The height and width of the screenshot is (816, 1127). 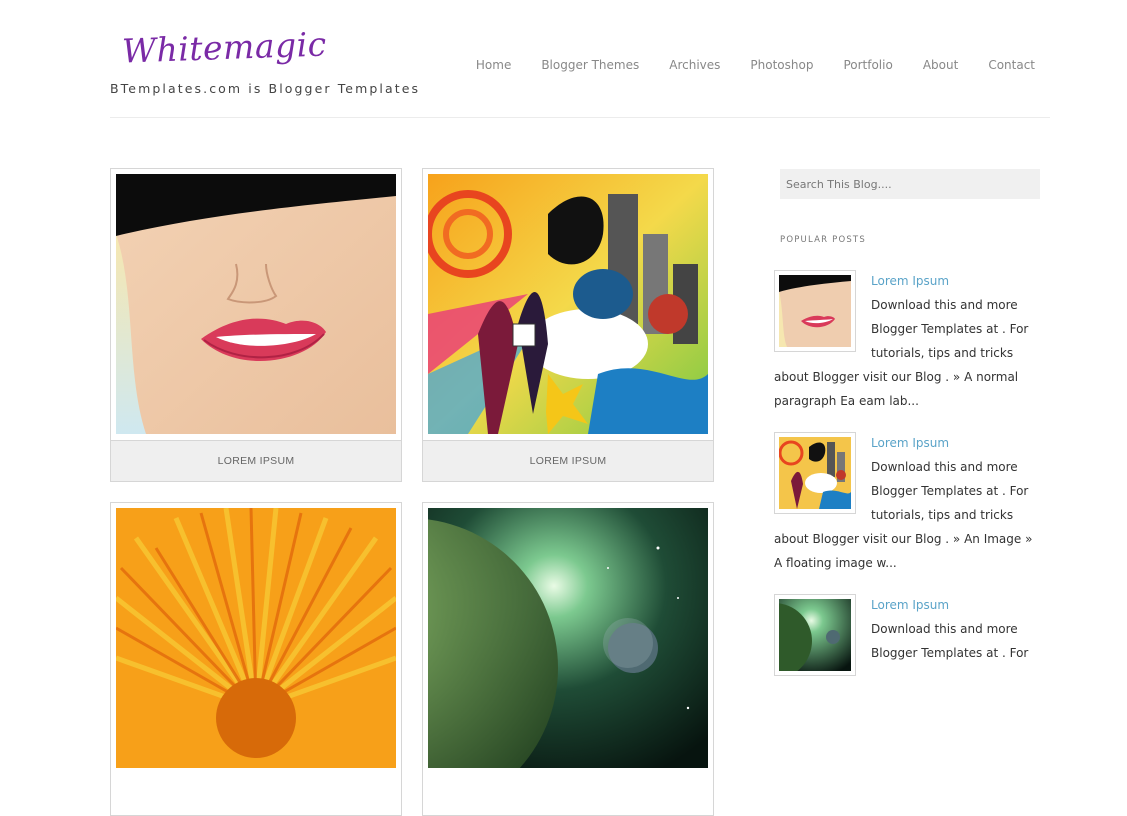 What do you see at coordinates (867, 65) in the screenshot?
I see `nav-portfolio: Portfolio` at bounding box center [867, 65].